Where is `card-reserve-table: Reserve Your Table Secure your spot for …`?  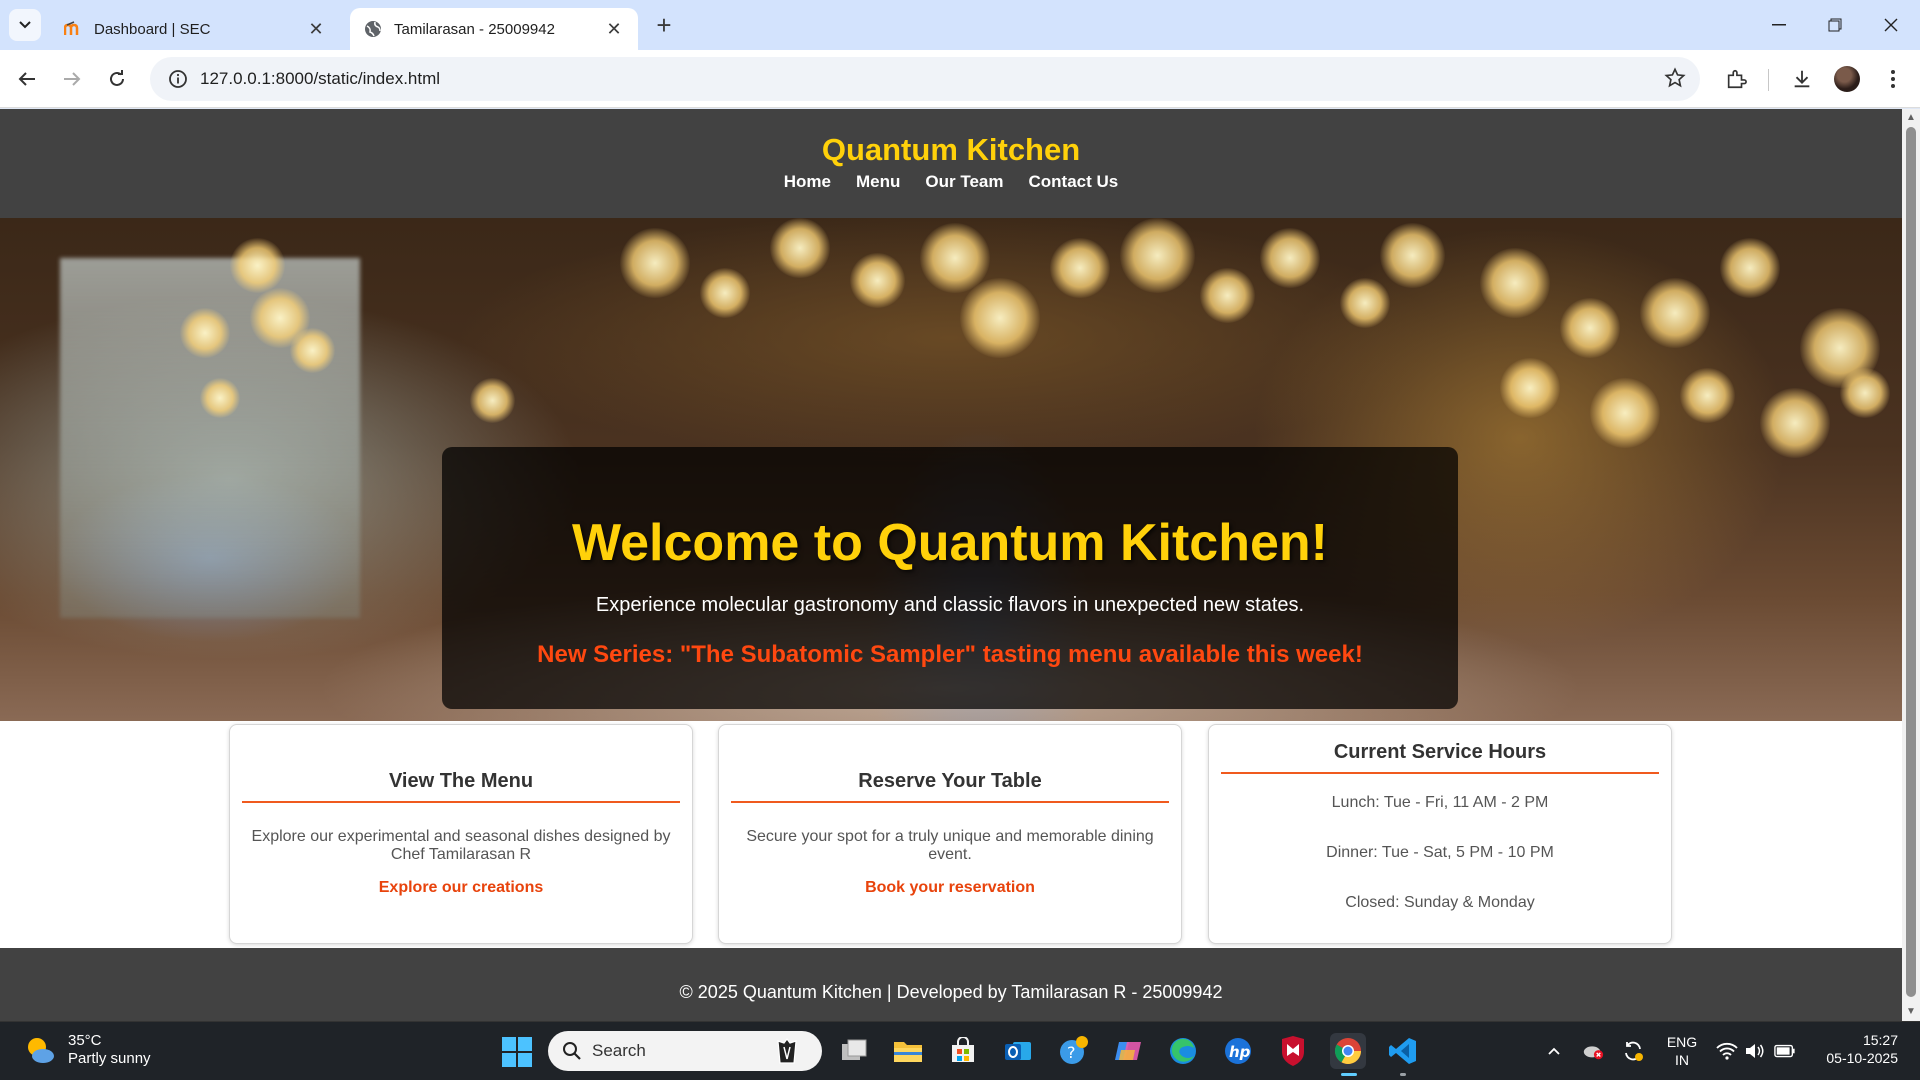 card-reserve-table: Reserve Your Table Secure your spot for … is located at coordinates (950, 834).